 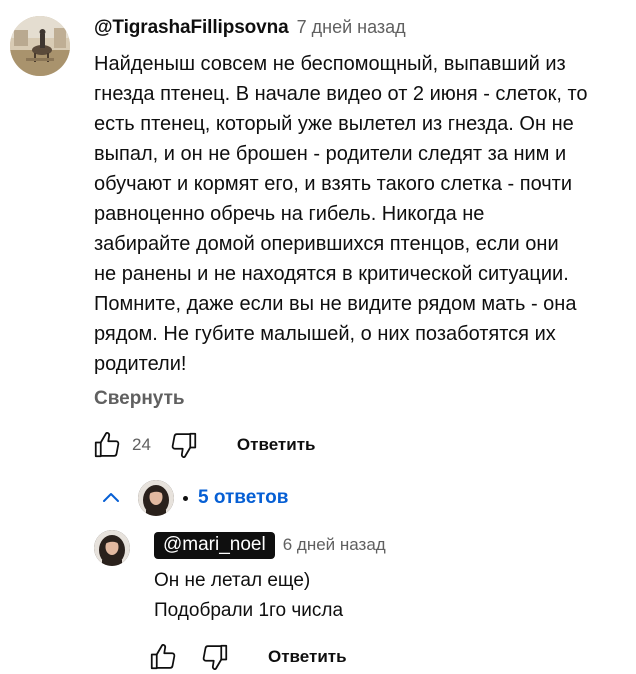 What do you see at coordinates (232, 580) in the screenshot?
I see `reply-line: Он не летал еще)` at bounding box center [232, 580].